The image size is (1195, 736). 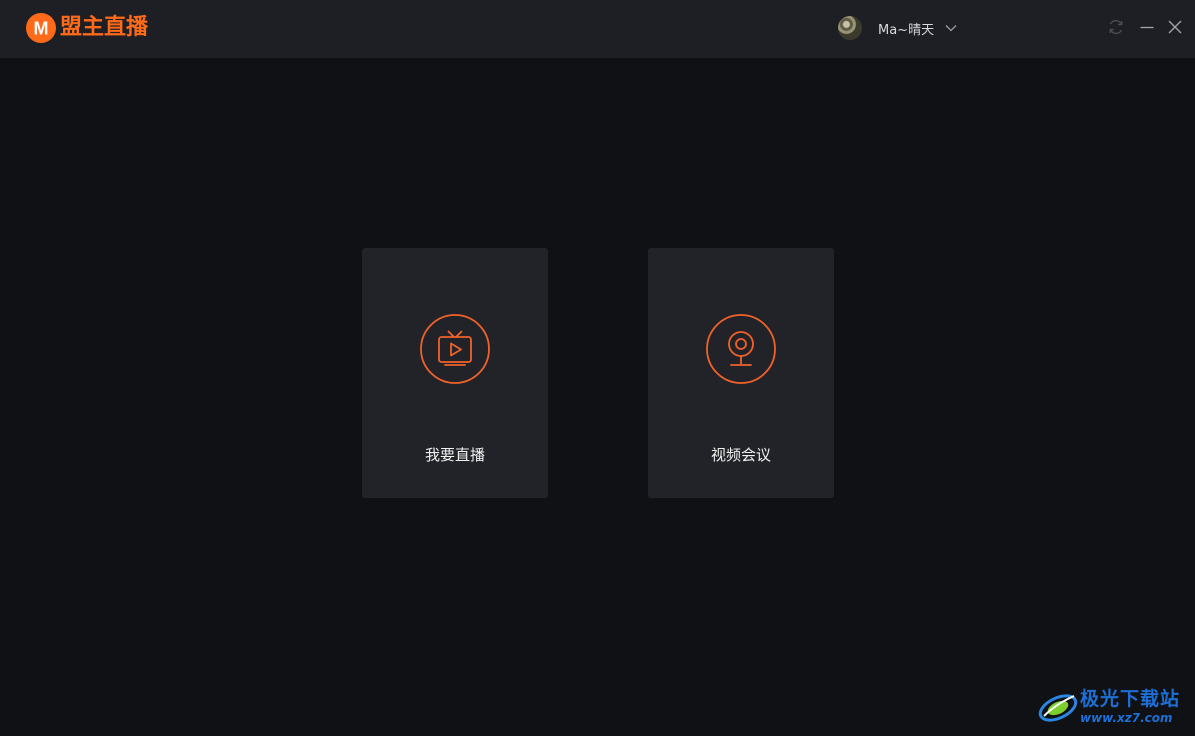 I want to click on watermark: 极光下载站 www.xz7.com, so click(x=1112, y=707).